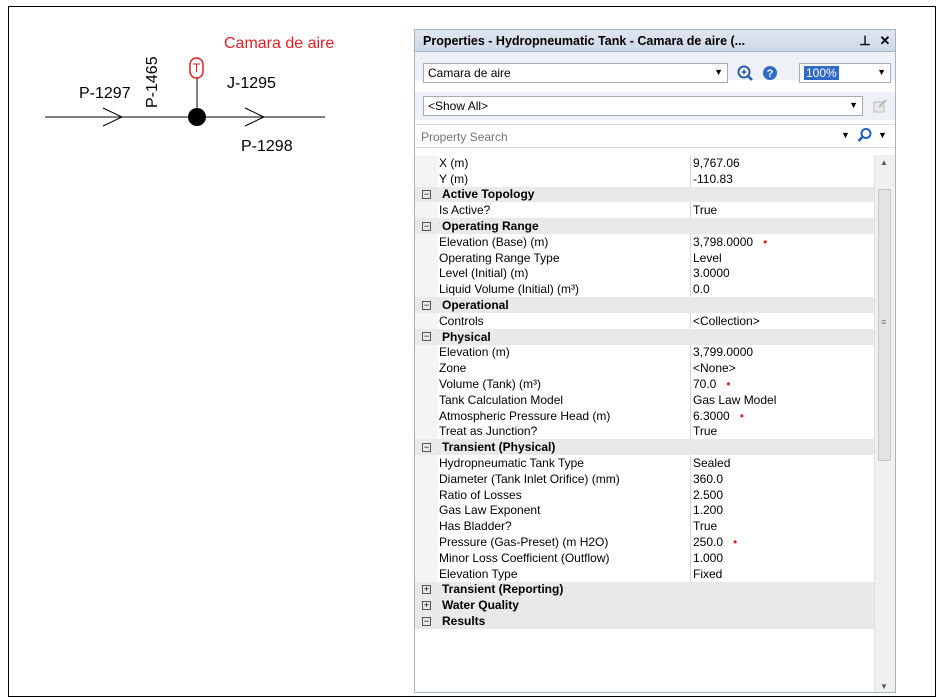 The width and height of the screenshot is (945, 699). What do you see at coordinates (783, 368) in the screenshot?
I see `property-value: <None>` at bounding box center [783, 368].